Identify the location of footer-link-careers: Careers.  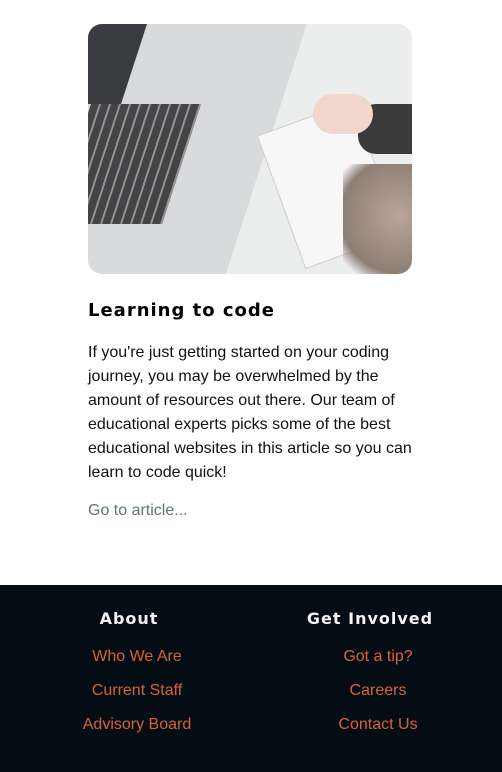
(378, 699).